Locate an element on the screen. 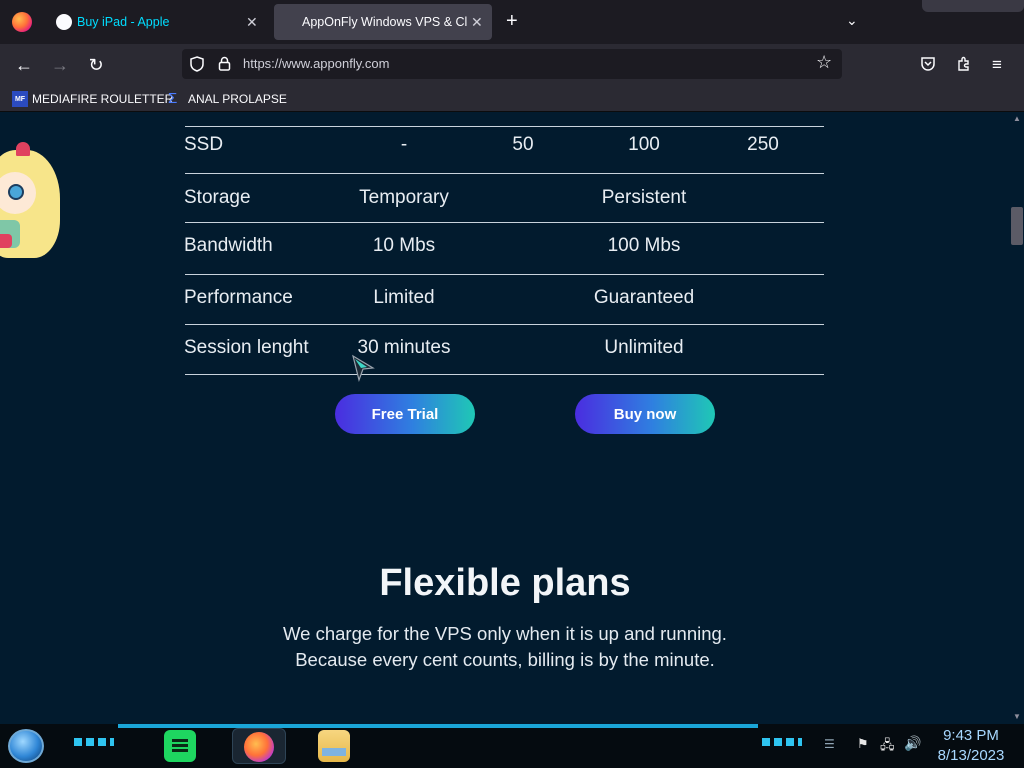  paid-value: Guaranteed is located at coordinates (644, 297).